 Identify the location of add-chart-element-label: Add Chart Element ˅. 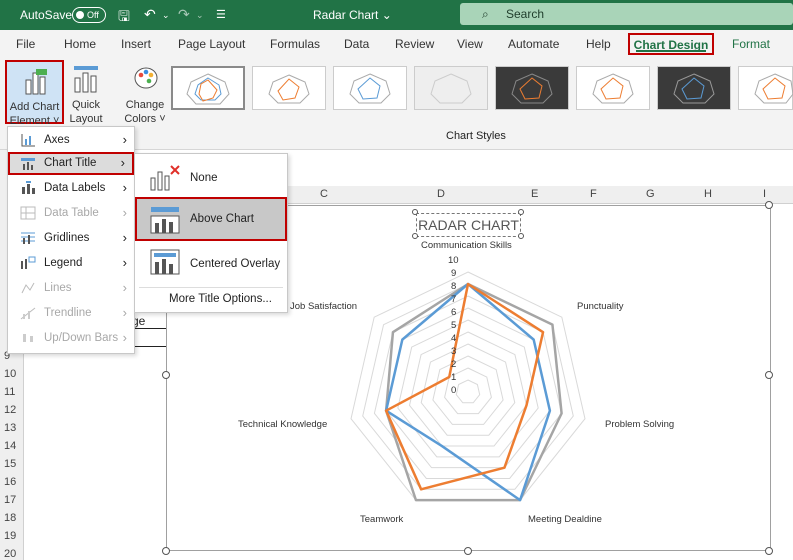
(34, 114).